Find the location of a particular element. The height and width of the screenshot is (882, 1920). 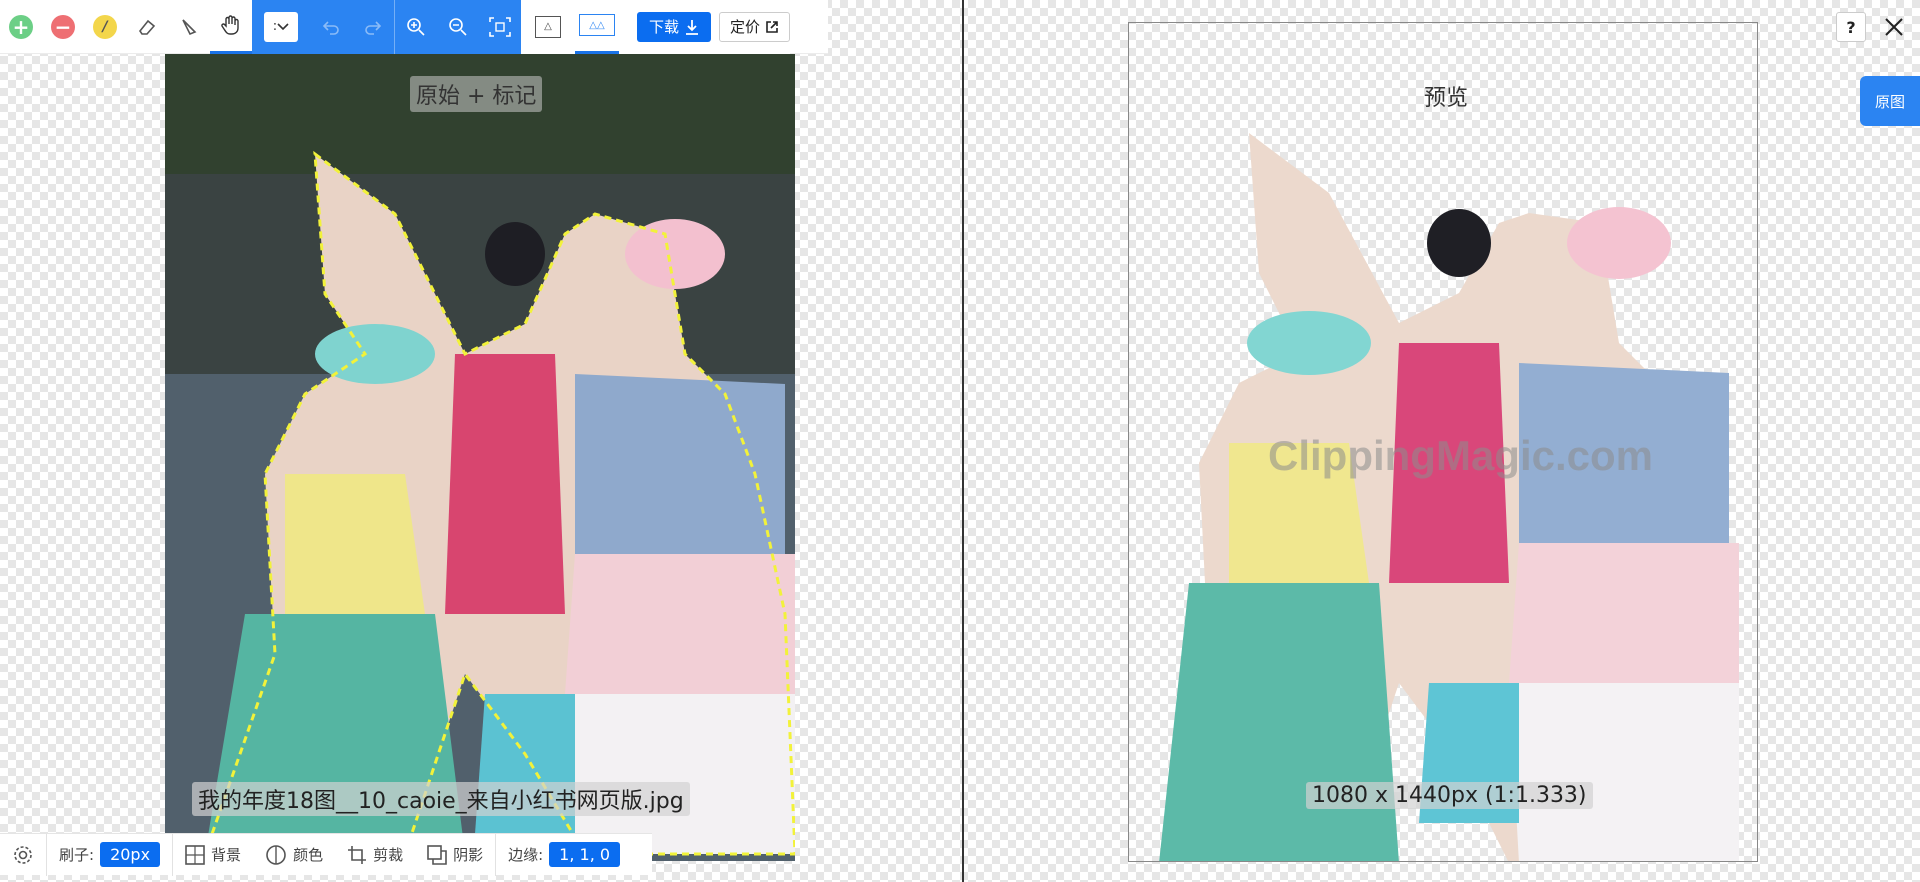

add-icon: + is located at coordinates (21, 26).